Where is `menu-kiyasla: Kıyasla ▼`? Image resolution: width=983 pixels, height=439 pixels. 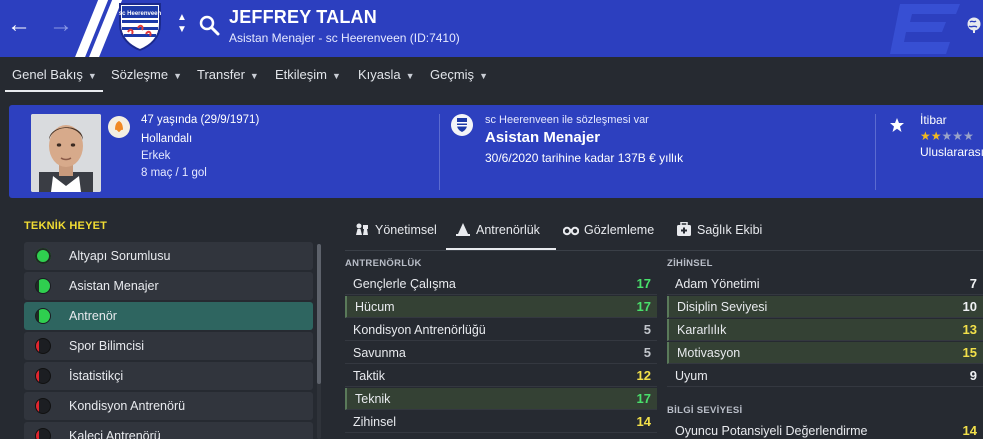
menu-kiyasla: Kıyasla ▼ is located at coordinates (386, 74).